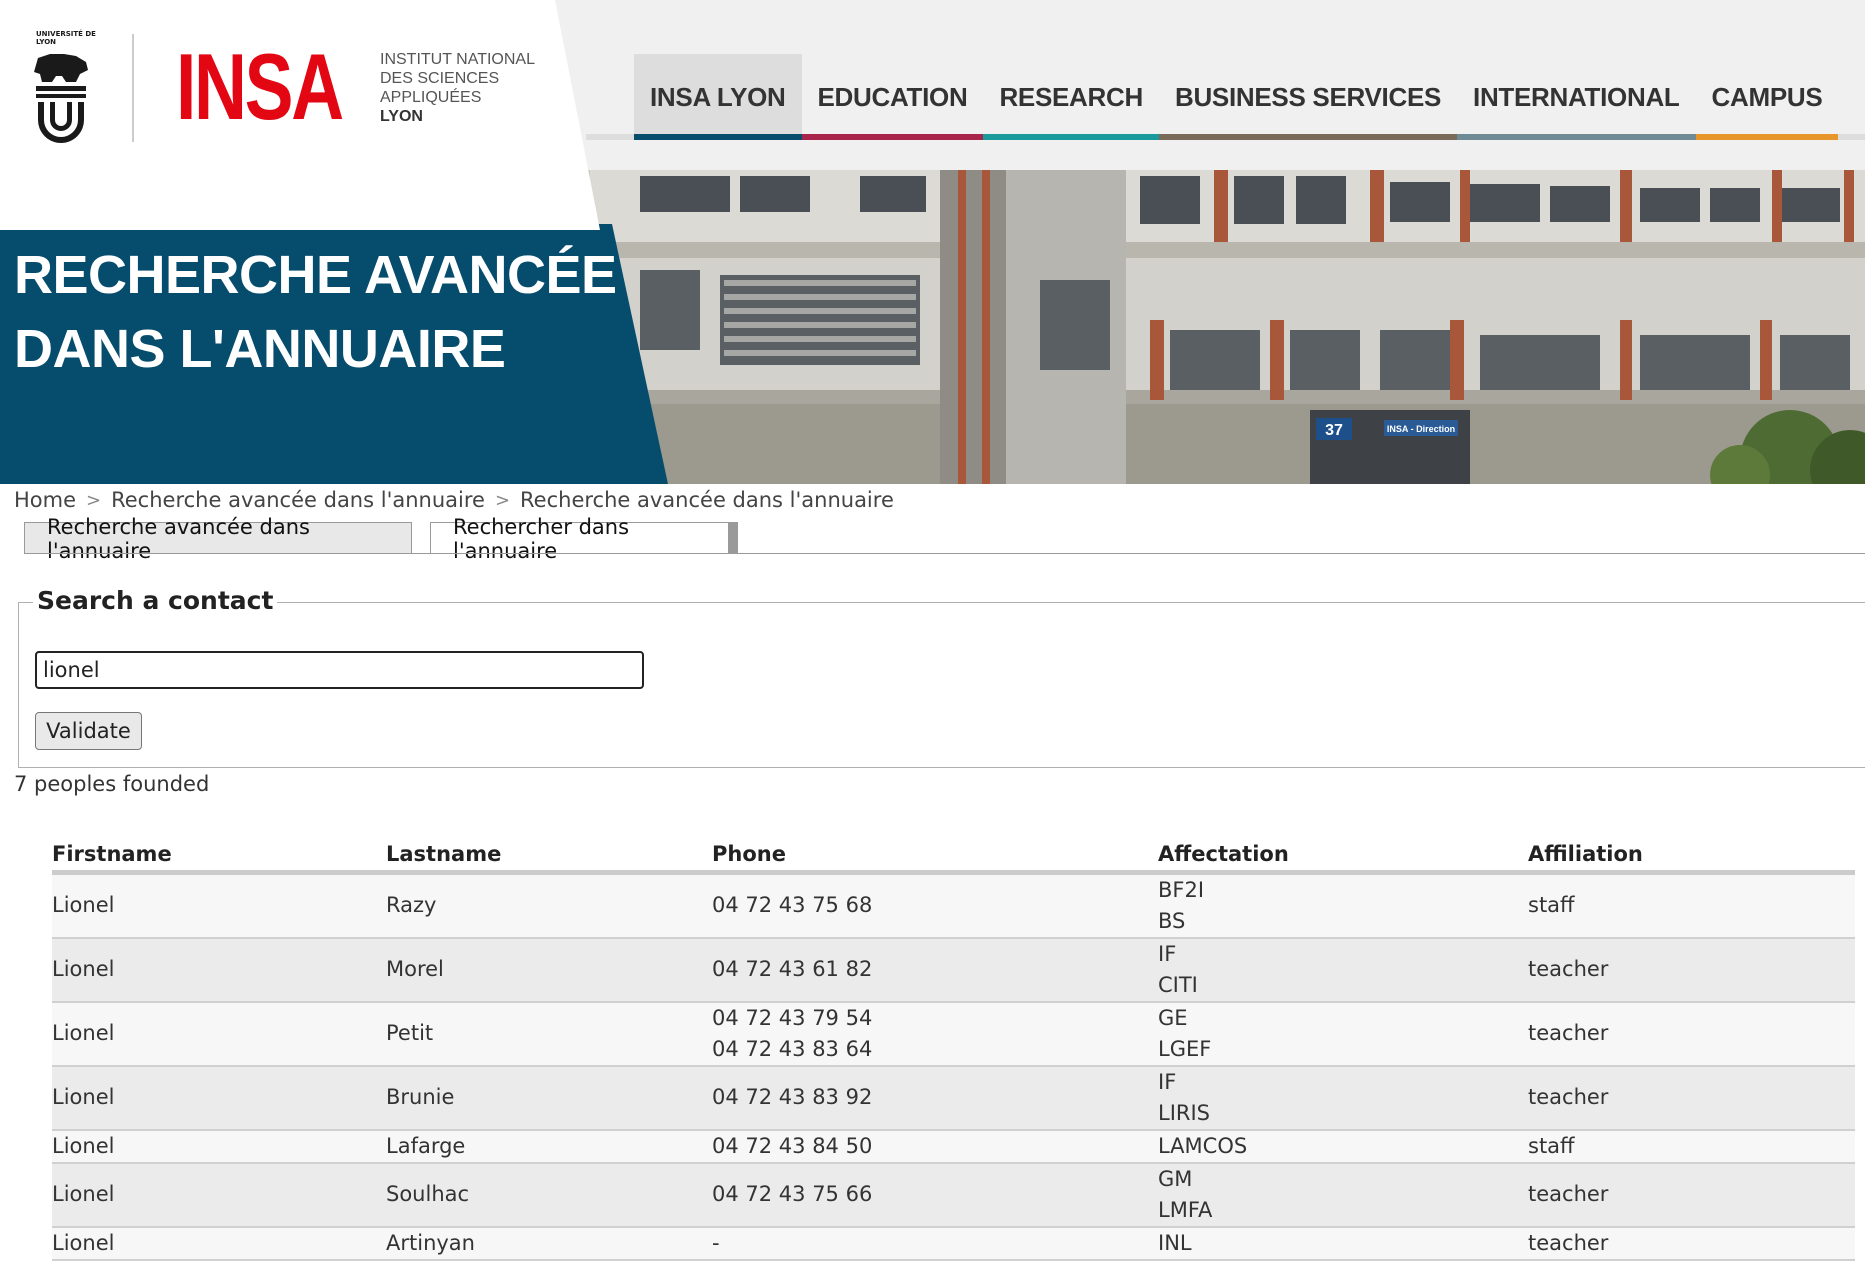 The image size is (1865, 1275). I want to click on cell-lastname: Lafarge, so click(549, 1146).